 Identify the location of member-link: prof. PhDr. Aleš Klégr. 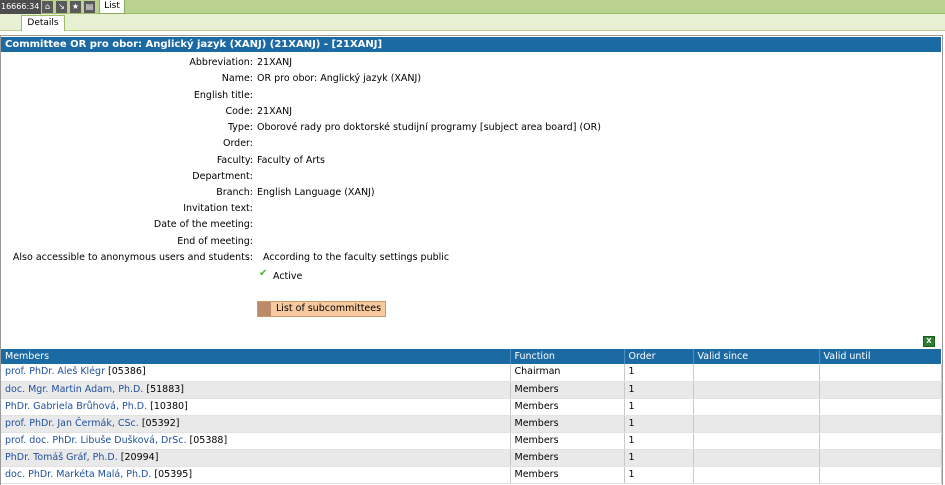
(55, 371).